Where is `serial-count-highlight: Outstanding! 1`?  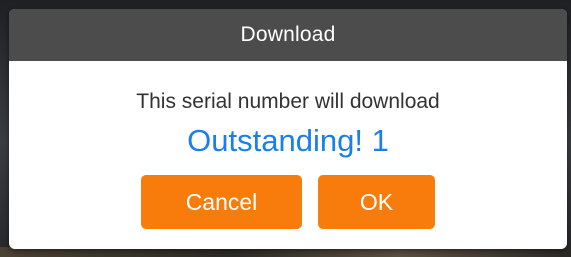 serial-count-highlight: Outstanding! 1 is located at coordinates (288, 140).